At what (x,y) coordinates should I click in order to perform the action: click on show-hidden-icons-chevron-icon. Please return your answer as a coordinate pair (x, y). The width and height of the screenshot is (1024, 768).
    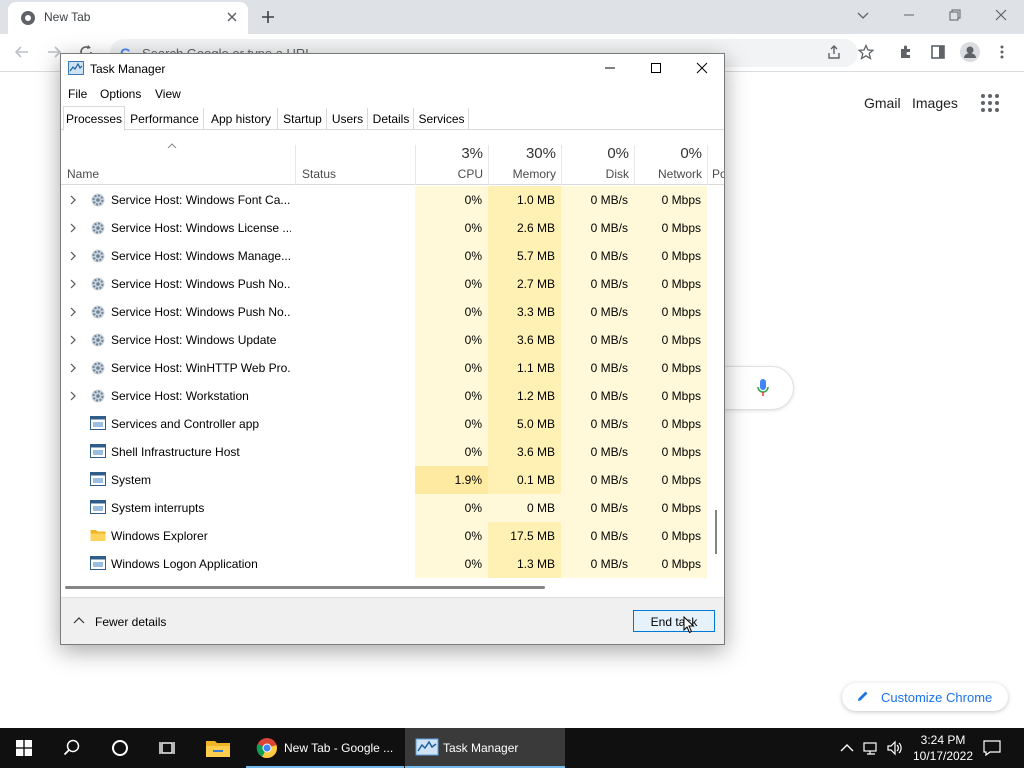
    Looking at the image, I should click on (847, 748).